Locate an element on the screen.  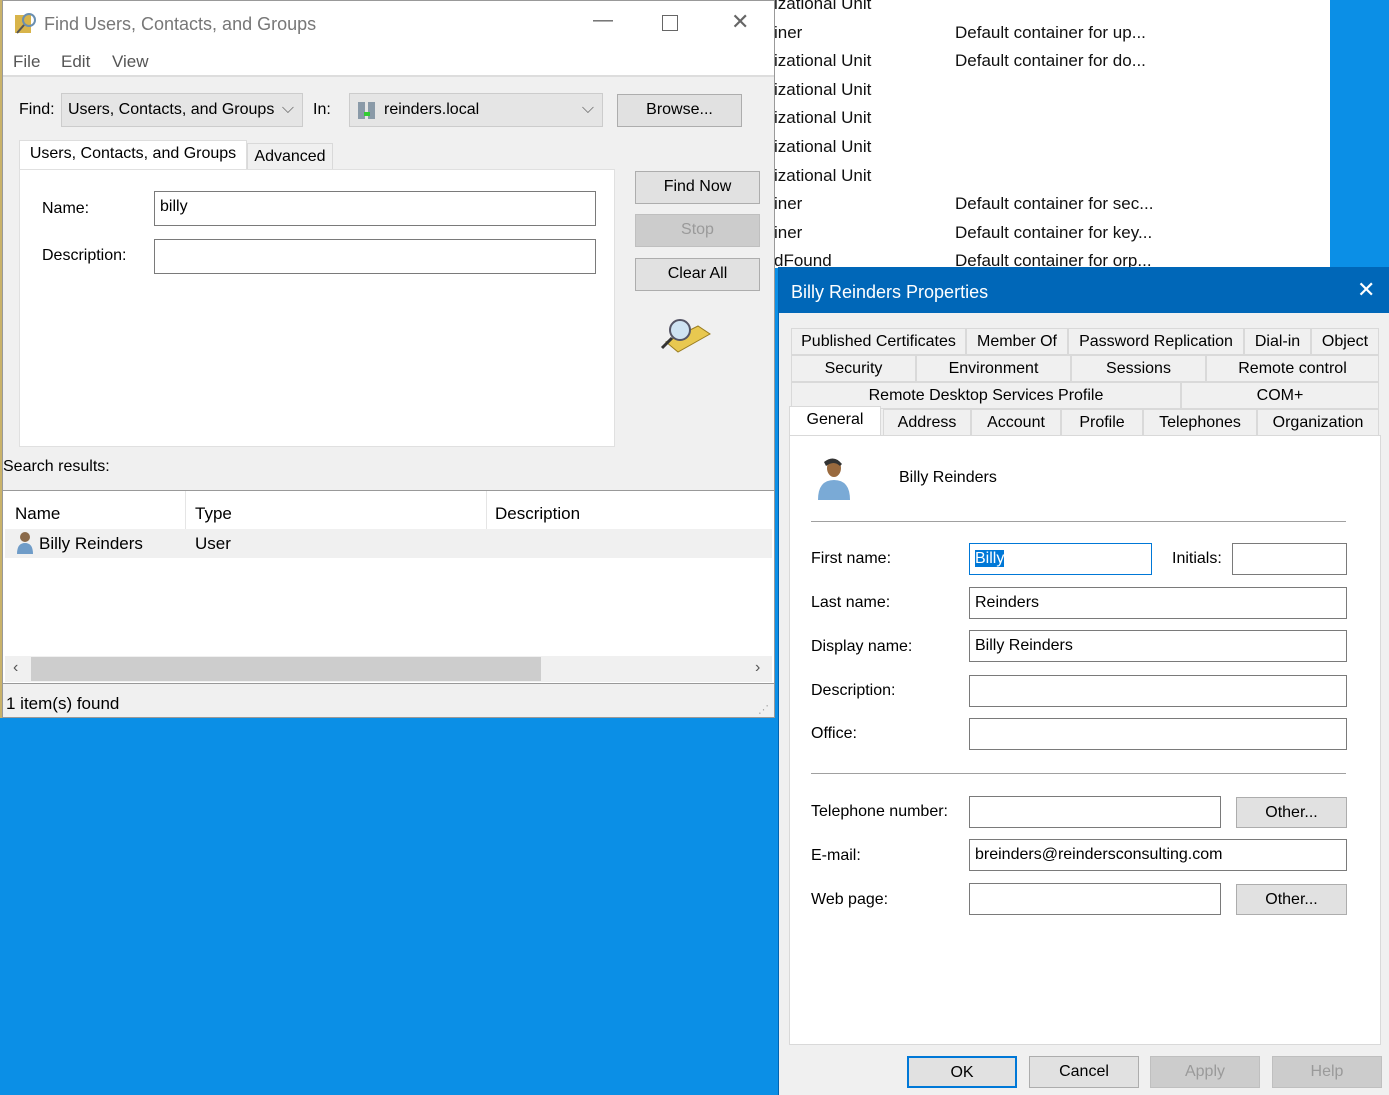
display-name-label: Display name: is located at coordinates (862, 646).